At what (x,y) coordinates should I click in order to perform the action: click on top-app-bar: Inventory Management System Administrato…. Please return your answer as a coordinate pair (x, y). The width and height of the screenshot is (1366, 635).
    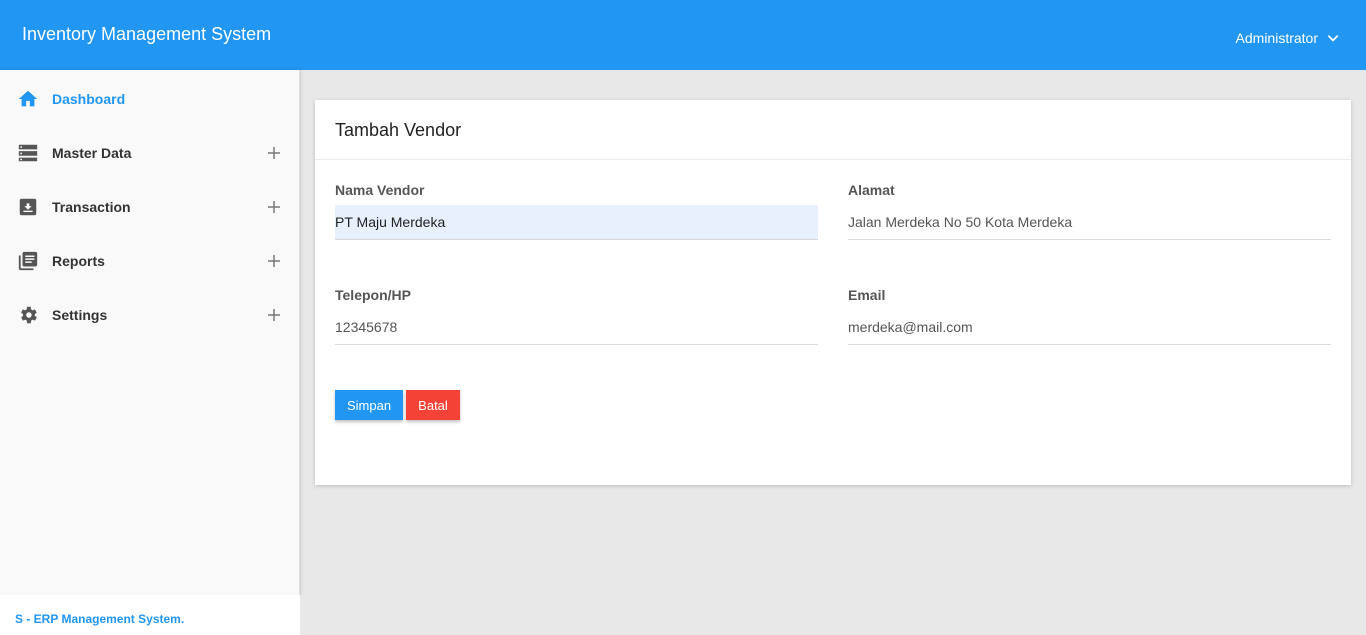
    Looking at the image, I should click on (683, 35).